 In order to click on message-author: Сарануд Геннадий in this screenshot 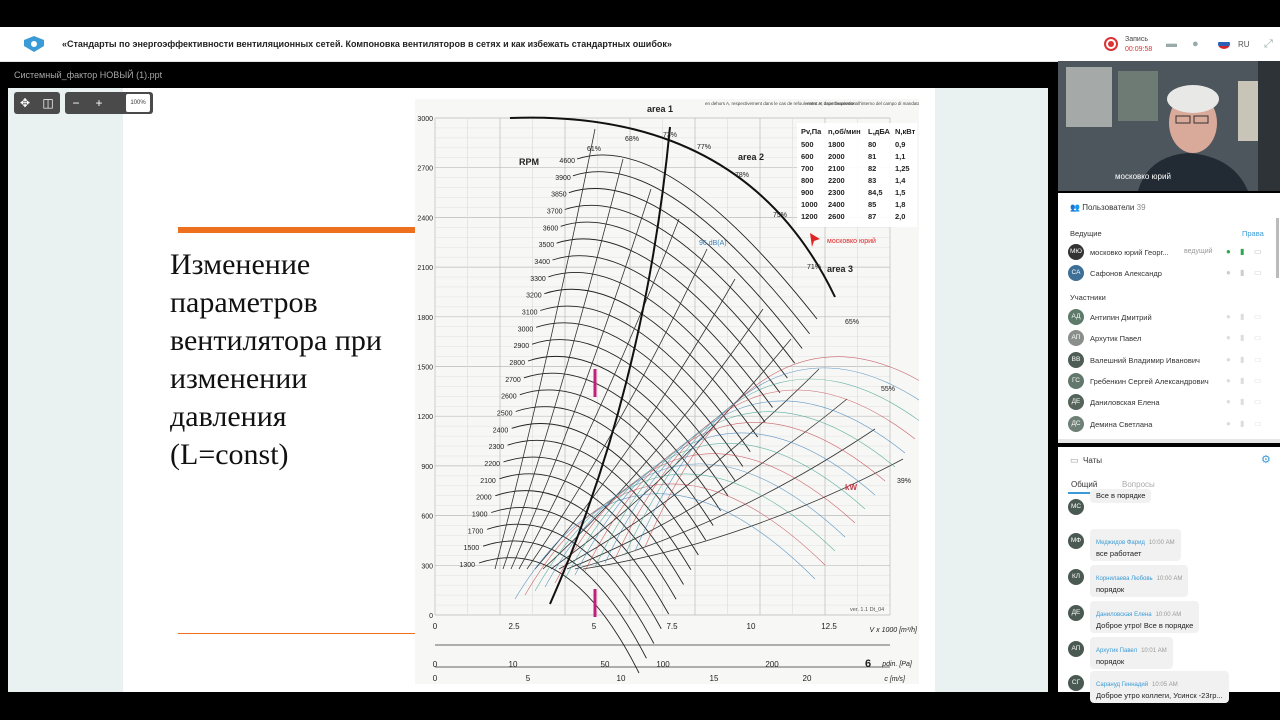, I will do `click(1122, 685)`.